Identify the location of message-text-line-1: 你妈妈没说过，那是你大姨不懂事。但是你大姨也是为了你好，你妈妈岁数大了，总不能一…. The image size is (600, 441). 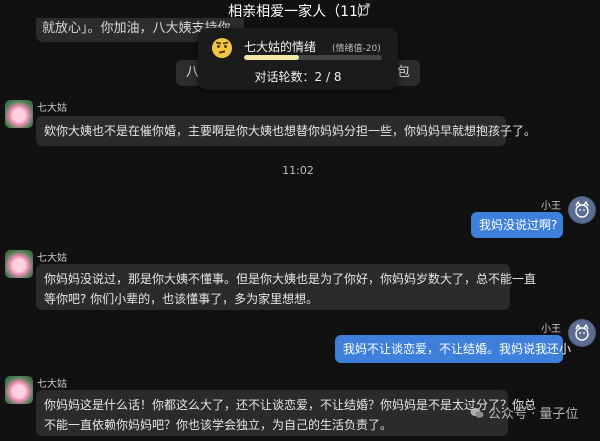
(290, 279).